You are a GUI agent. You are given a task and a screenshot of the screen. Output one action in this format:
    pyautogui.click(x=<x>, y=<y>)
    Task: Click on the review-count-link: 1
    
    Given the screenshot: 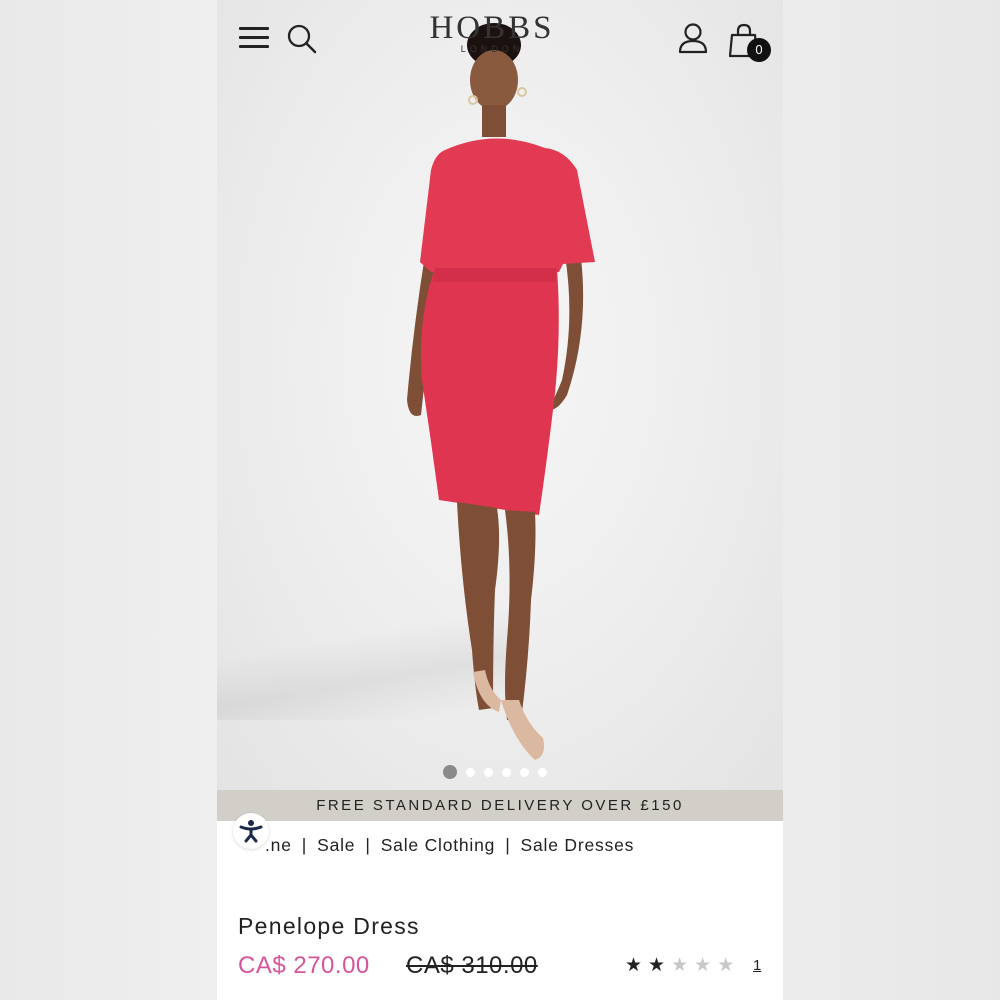 What is the action you would take?
    pyautogui.click(x=757, y=965)
    